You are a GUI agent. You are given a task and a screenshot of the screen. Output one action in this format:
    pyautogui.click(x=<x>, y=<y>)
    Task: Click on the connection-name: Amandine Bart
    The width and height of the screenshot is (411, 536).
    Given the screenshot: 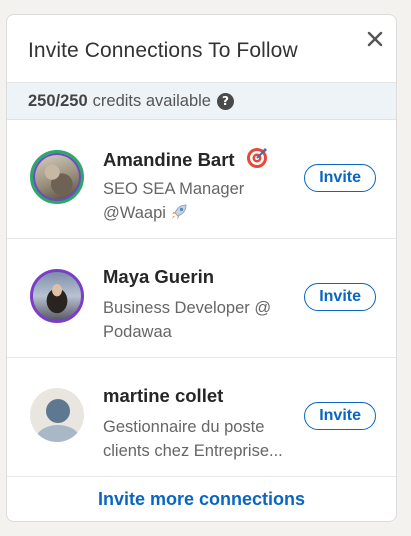 What is the action you would take?
    pyautogui.click(x=185, y=159)
    